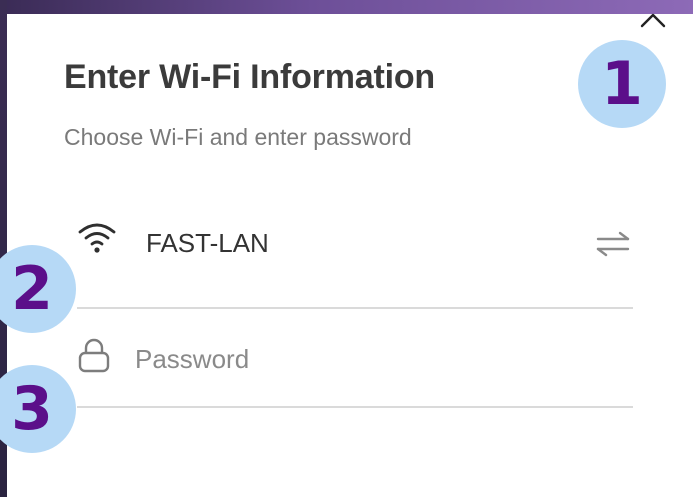  I want to click on wifi-icon, so click(97, 238).